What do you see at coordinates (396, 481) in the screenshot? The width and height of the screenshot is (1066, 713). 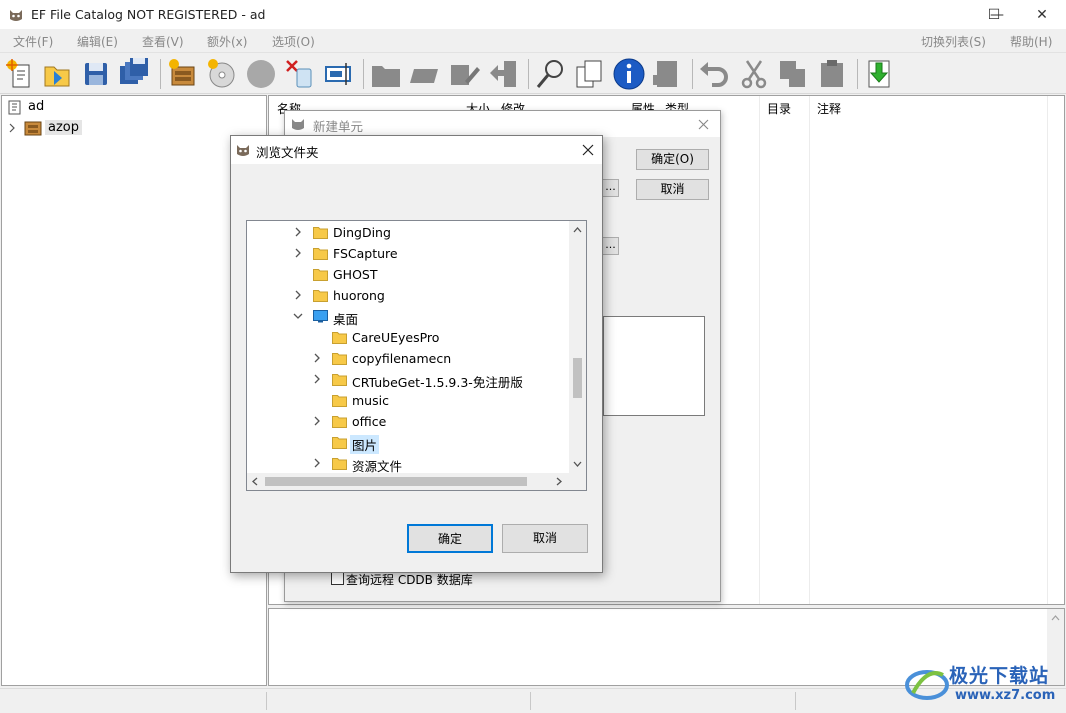 I see `horizontal-scroll-thumb` at bounding box center [396, 481].